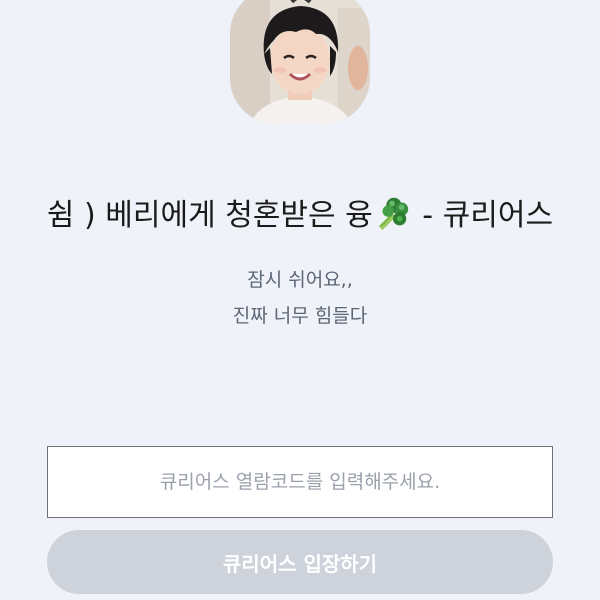 This screenshot has height=600, width=600. I want to click on broccoli-icon, so click(392, 213).